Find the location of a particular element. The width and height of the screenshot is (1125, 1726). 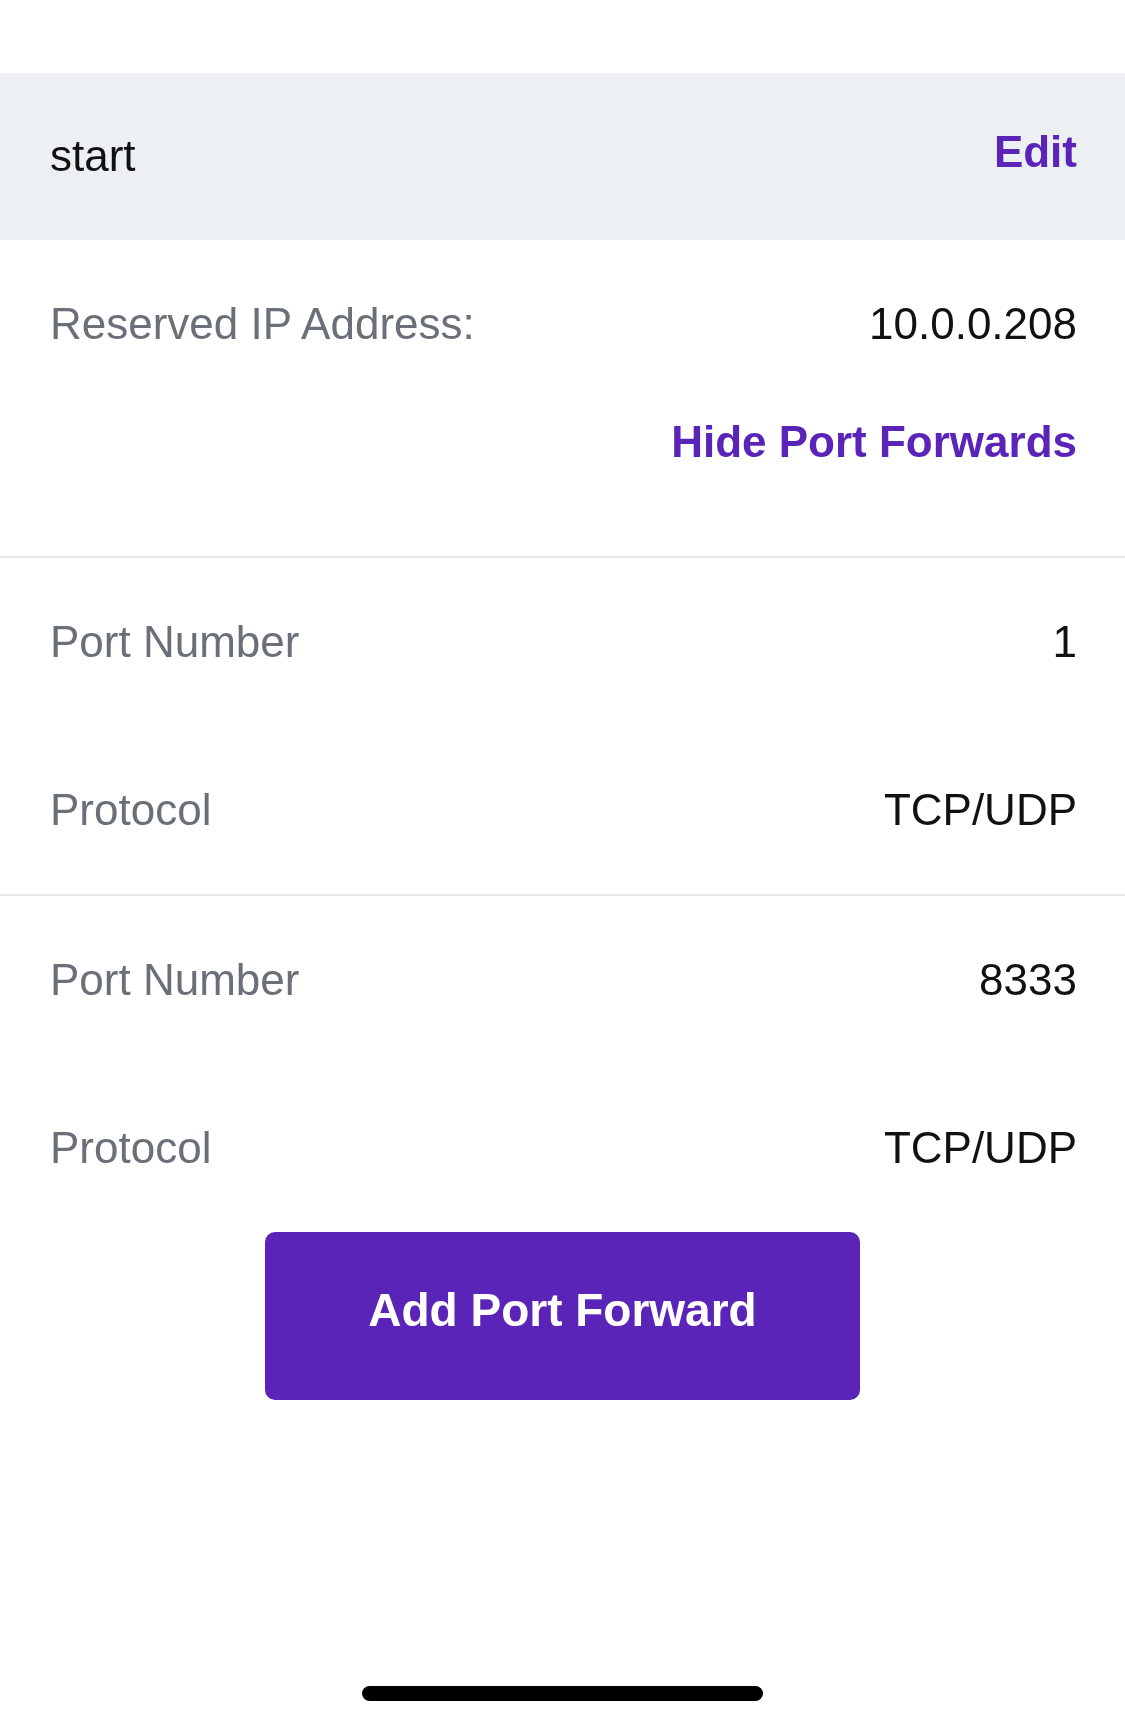

field-label: Reserved IP Address: is located at coordinates (262, 323).